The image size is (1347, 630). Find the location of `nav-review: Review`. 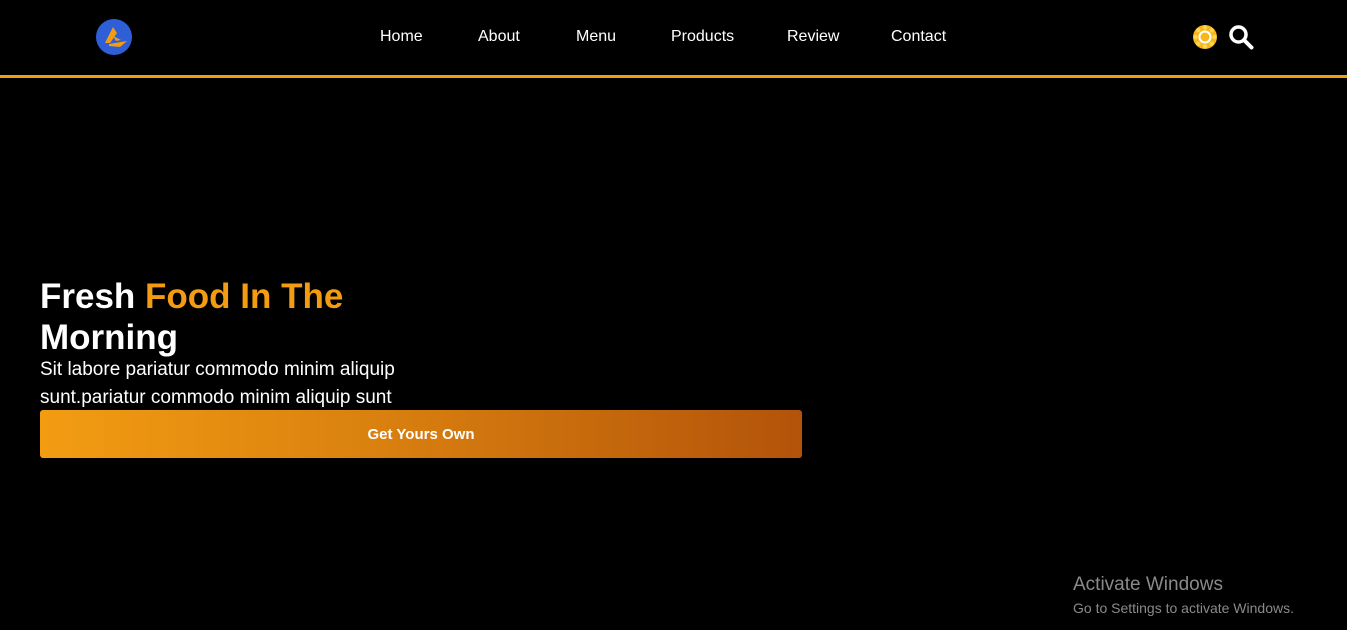

nav-review: Review is located at coordinates (813, 37).